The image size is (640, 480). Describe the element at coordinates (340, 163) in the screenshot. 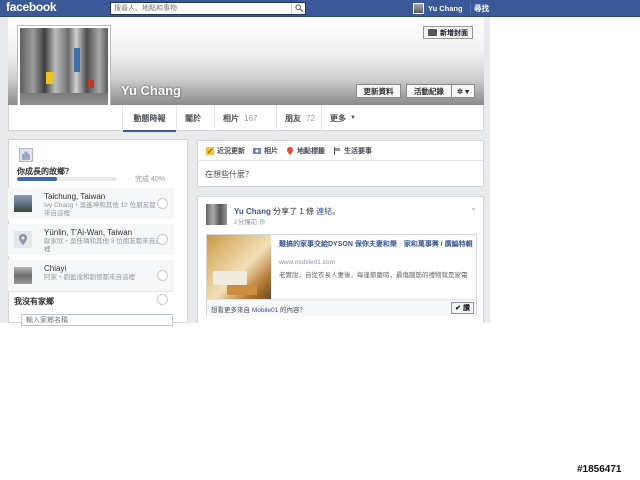

I see `status-composer: 近況更新 相片 地點標籤 生活要事 在想些什麼？` at that location.